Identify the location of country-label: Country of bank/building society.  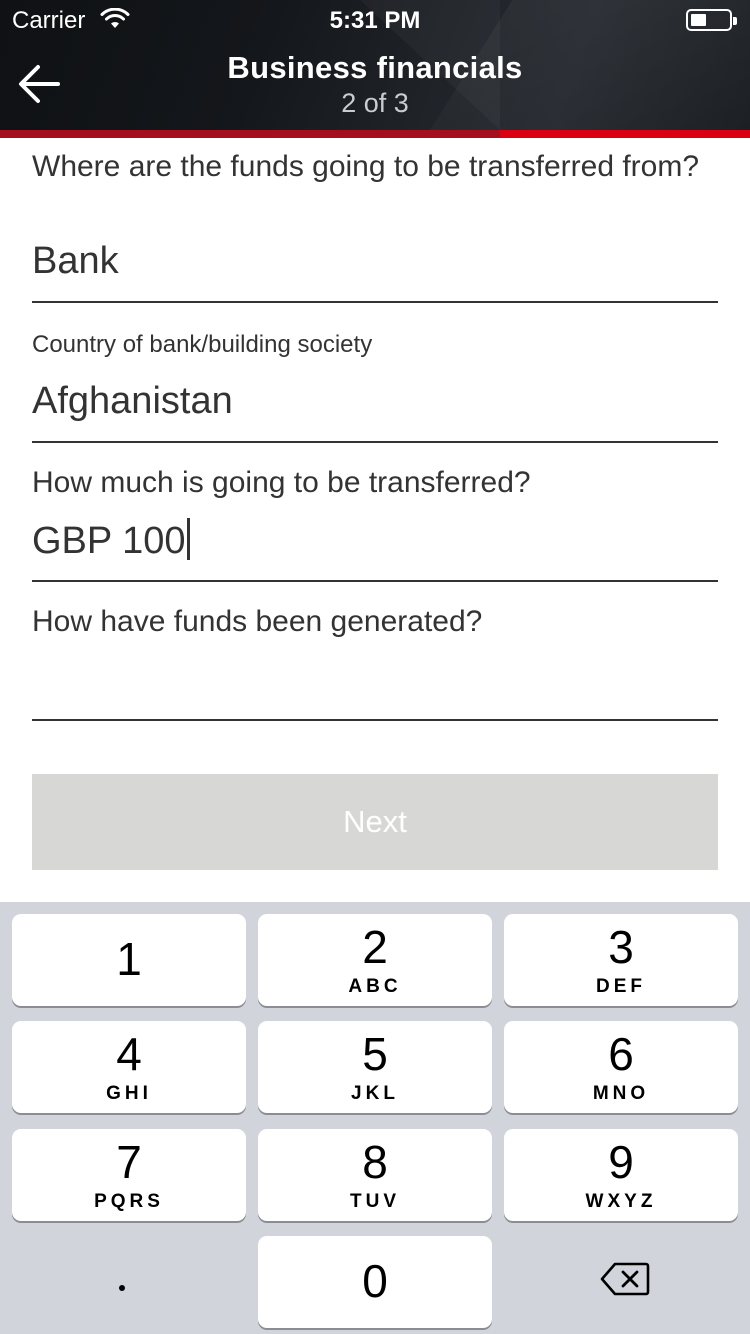
(202, 344).